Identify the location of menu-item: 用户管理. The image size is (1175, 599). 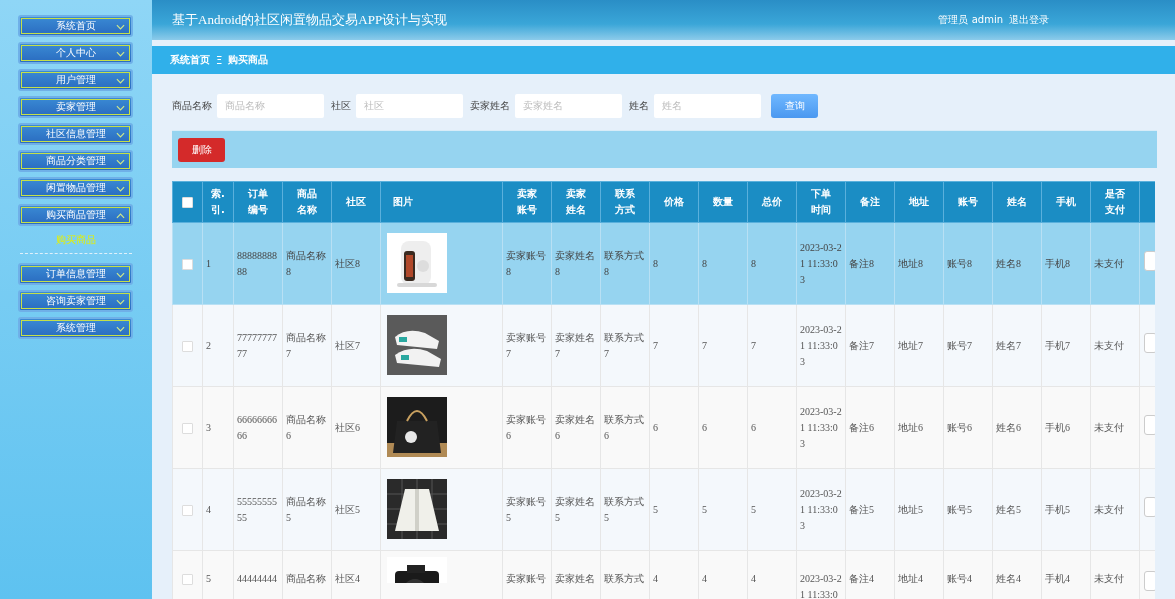
(75, 80).